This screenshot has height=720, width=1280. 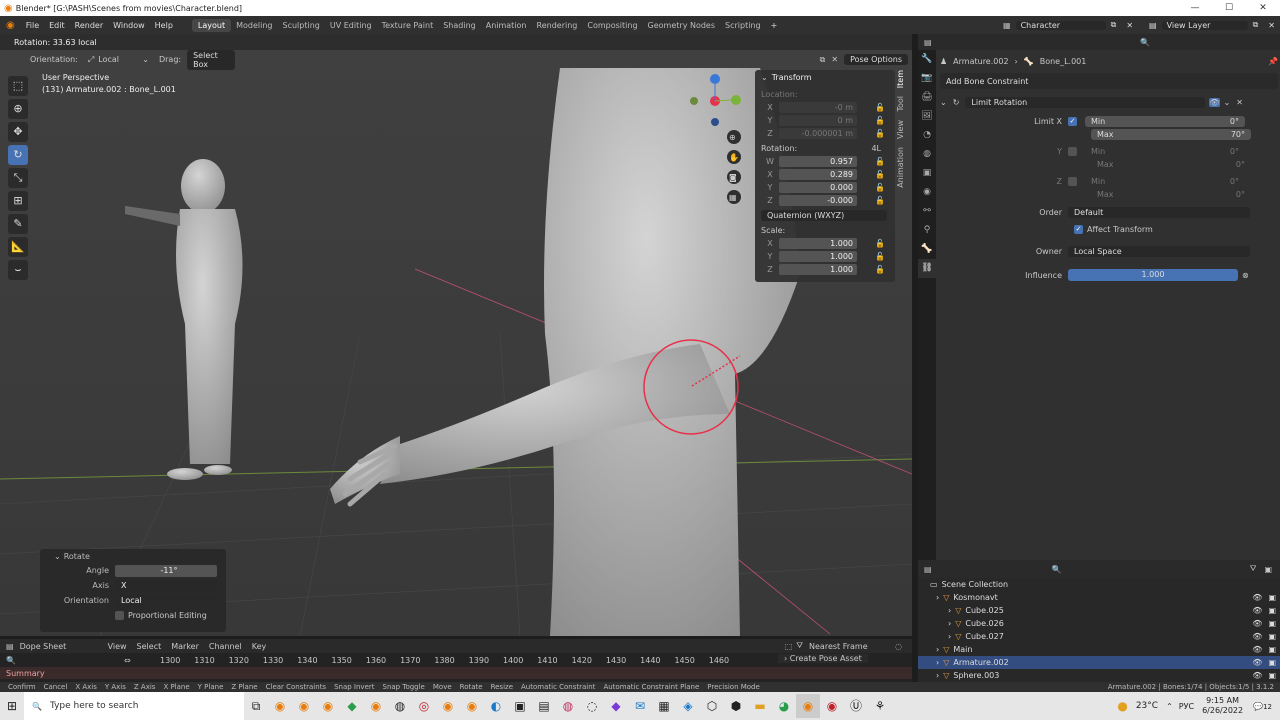 I want to click on tab-scripting: Scripting, so click(x=743, y=25).